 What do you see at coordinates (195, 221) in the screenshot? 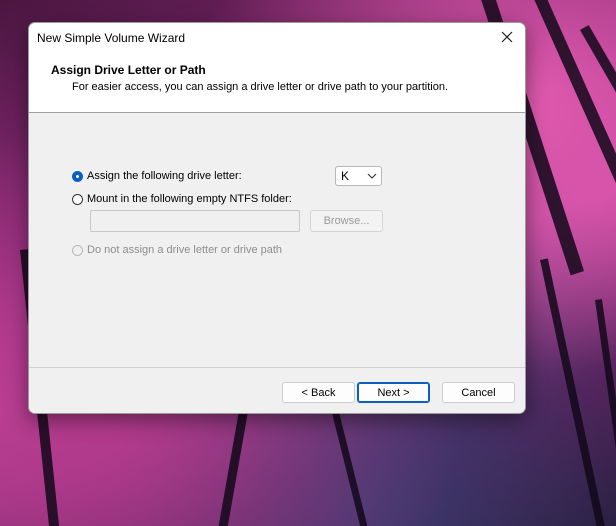
I see `folder-path-input` at bounding box center [195, 221].